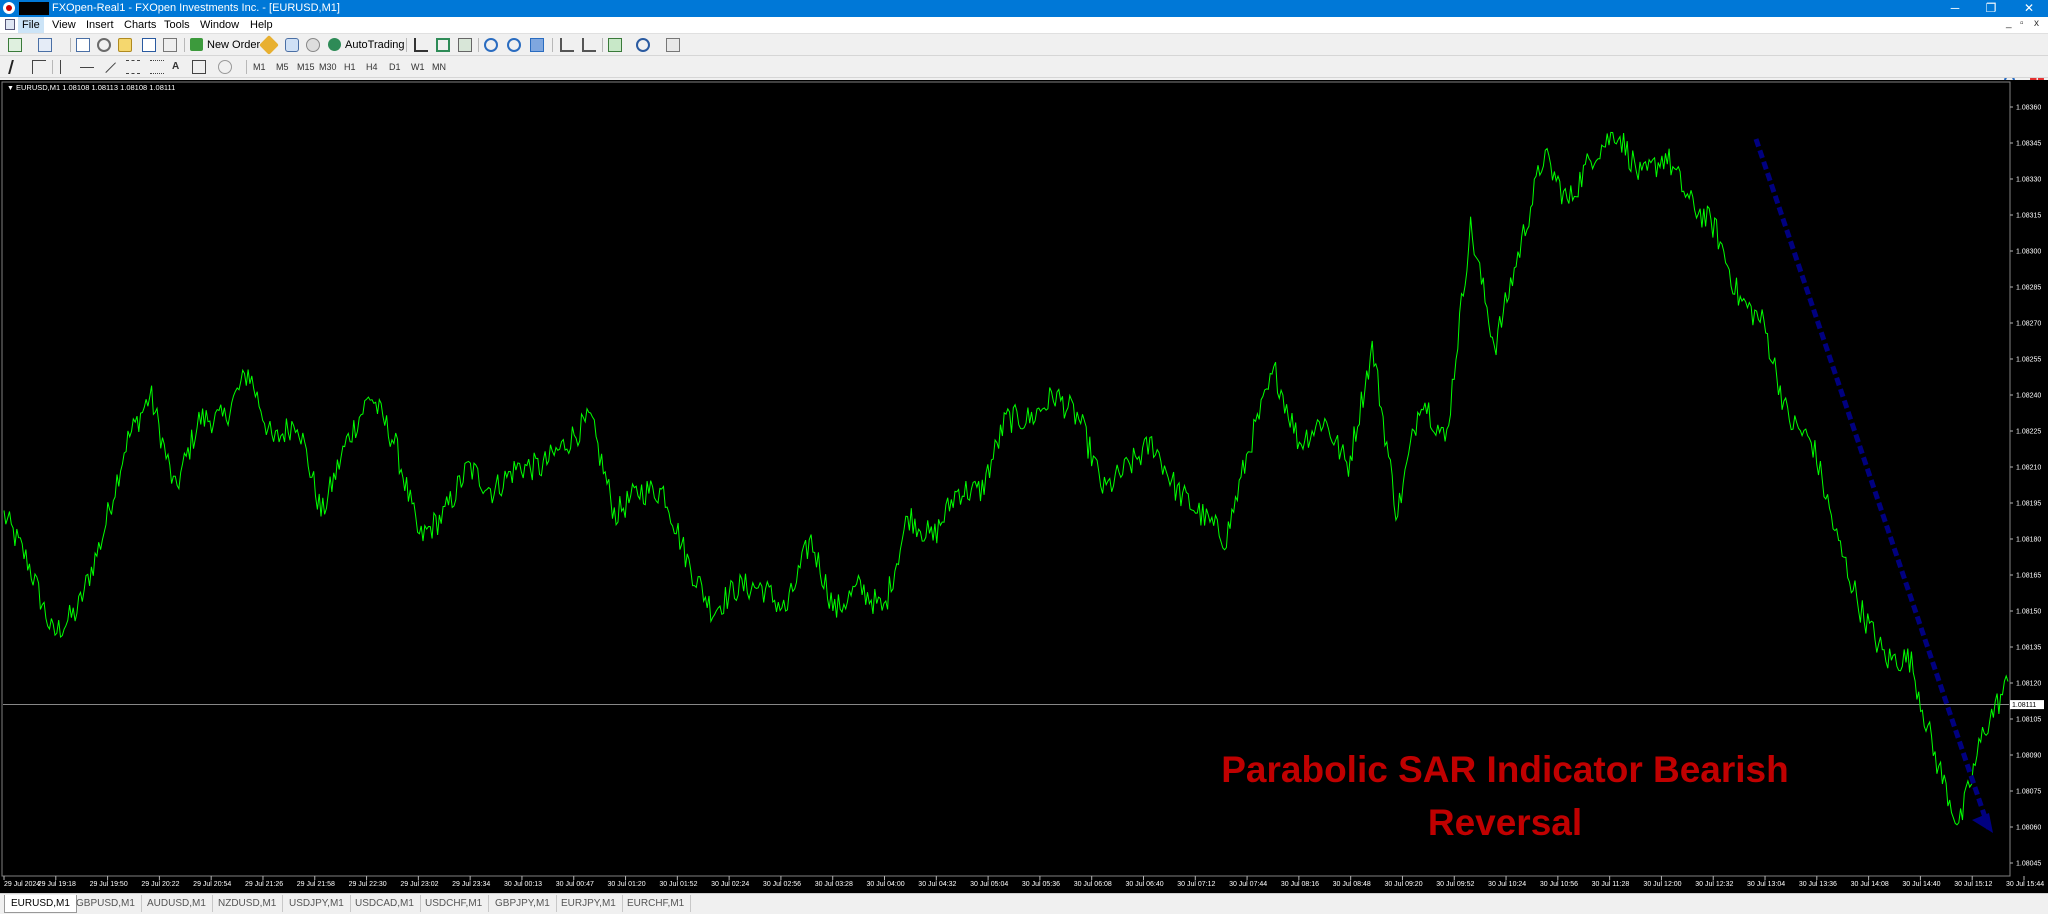 The height and width of the screenshot is (914, 2048). Describe the element at coordinates (2028, 612) in the screenshot. I see `price-tick-label: 1.08150` at that location.